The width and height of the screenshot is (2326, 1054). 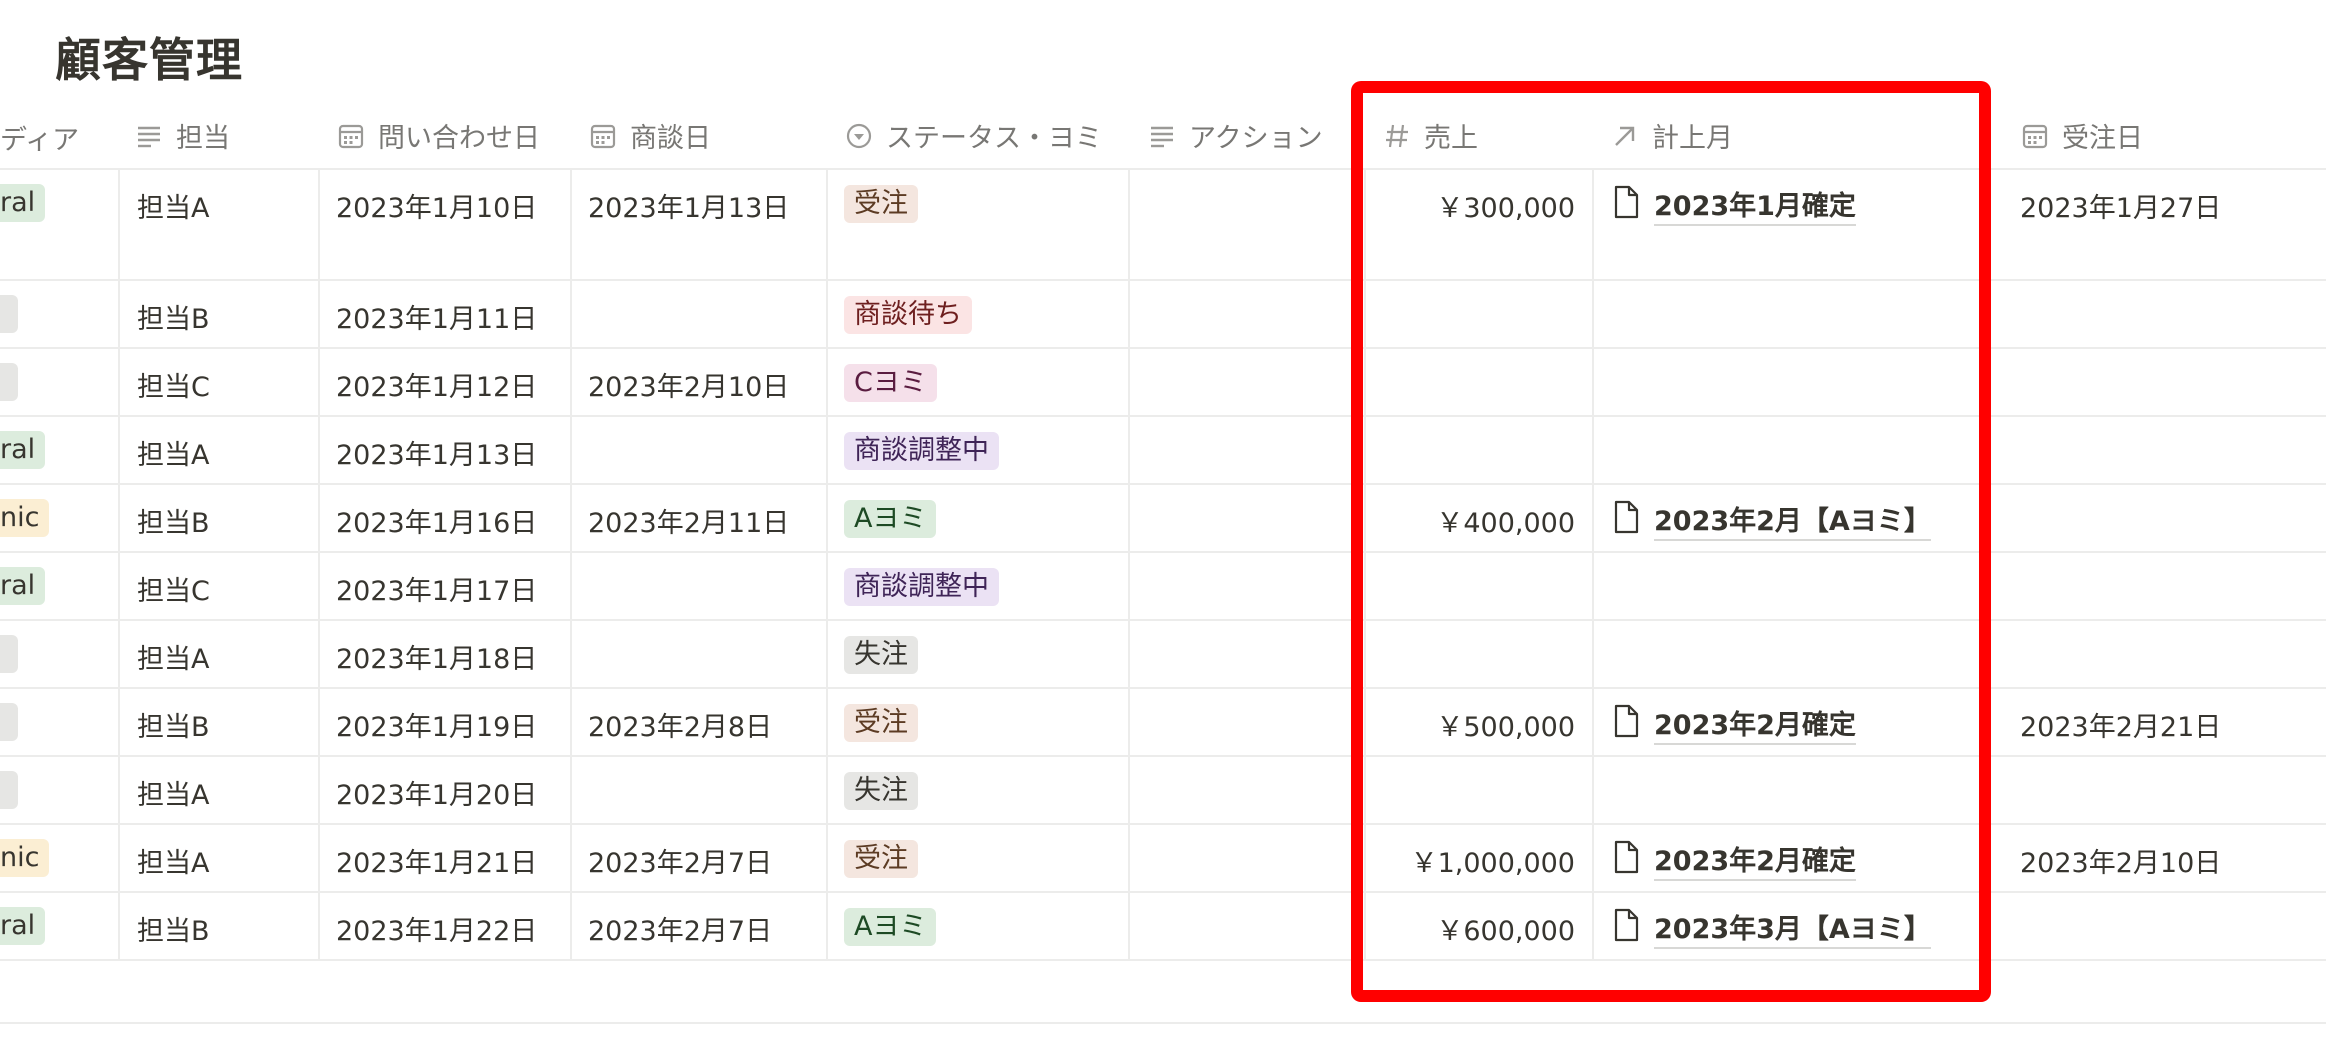 What do you see at coordinates (1163, 1023) in the screenshot?
I see `table-bottom-divider` at bounding box center [1163, 1023].